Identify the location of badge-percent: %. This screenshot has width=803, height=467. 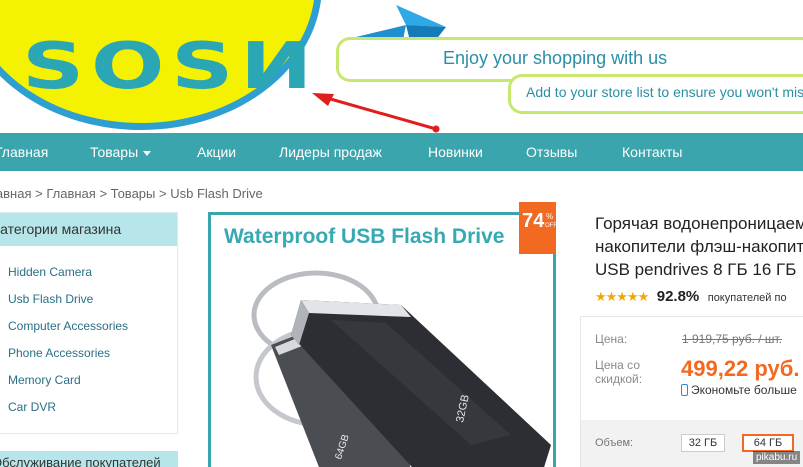
(550, 216).